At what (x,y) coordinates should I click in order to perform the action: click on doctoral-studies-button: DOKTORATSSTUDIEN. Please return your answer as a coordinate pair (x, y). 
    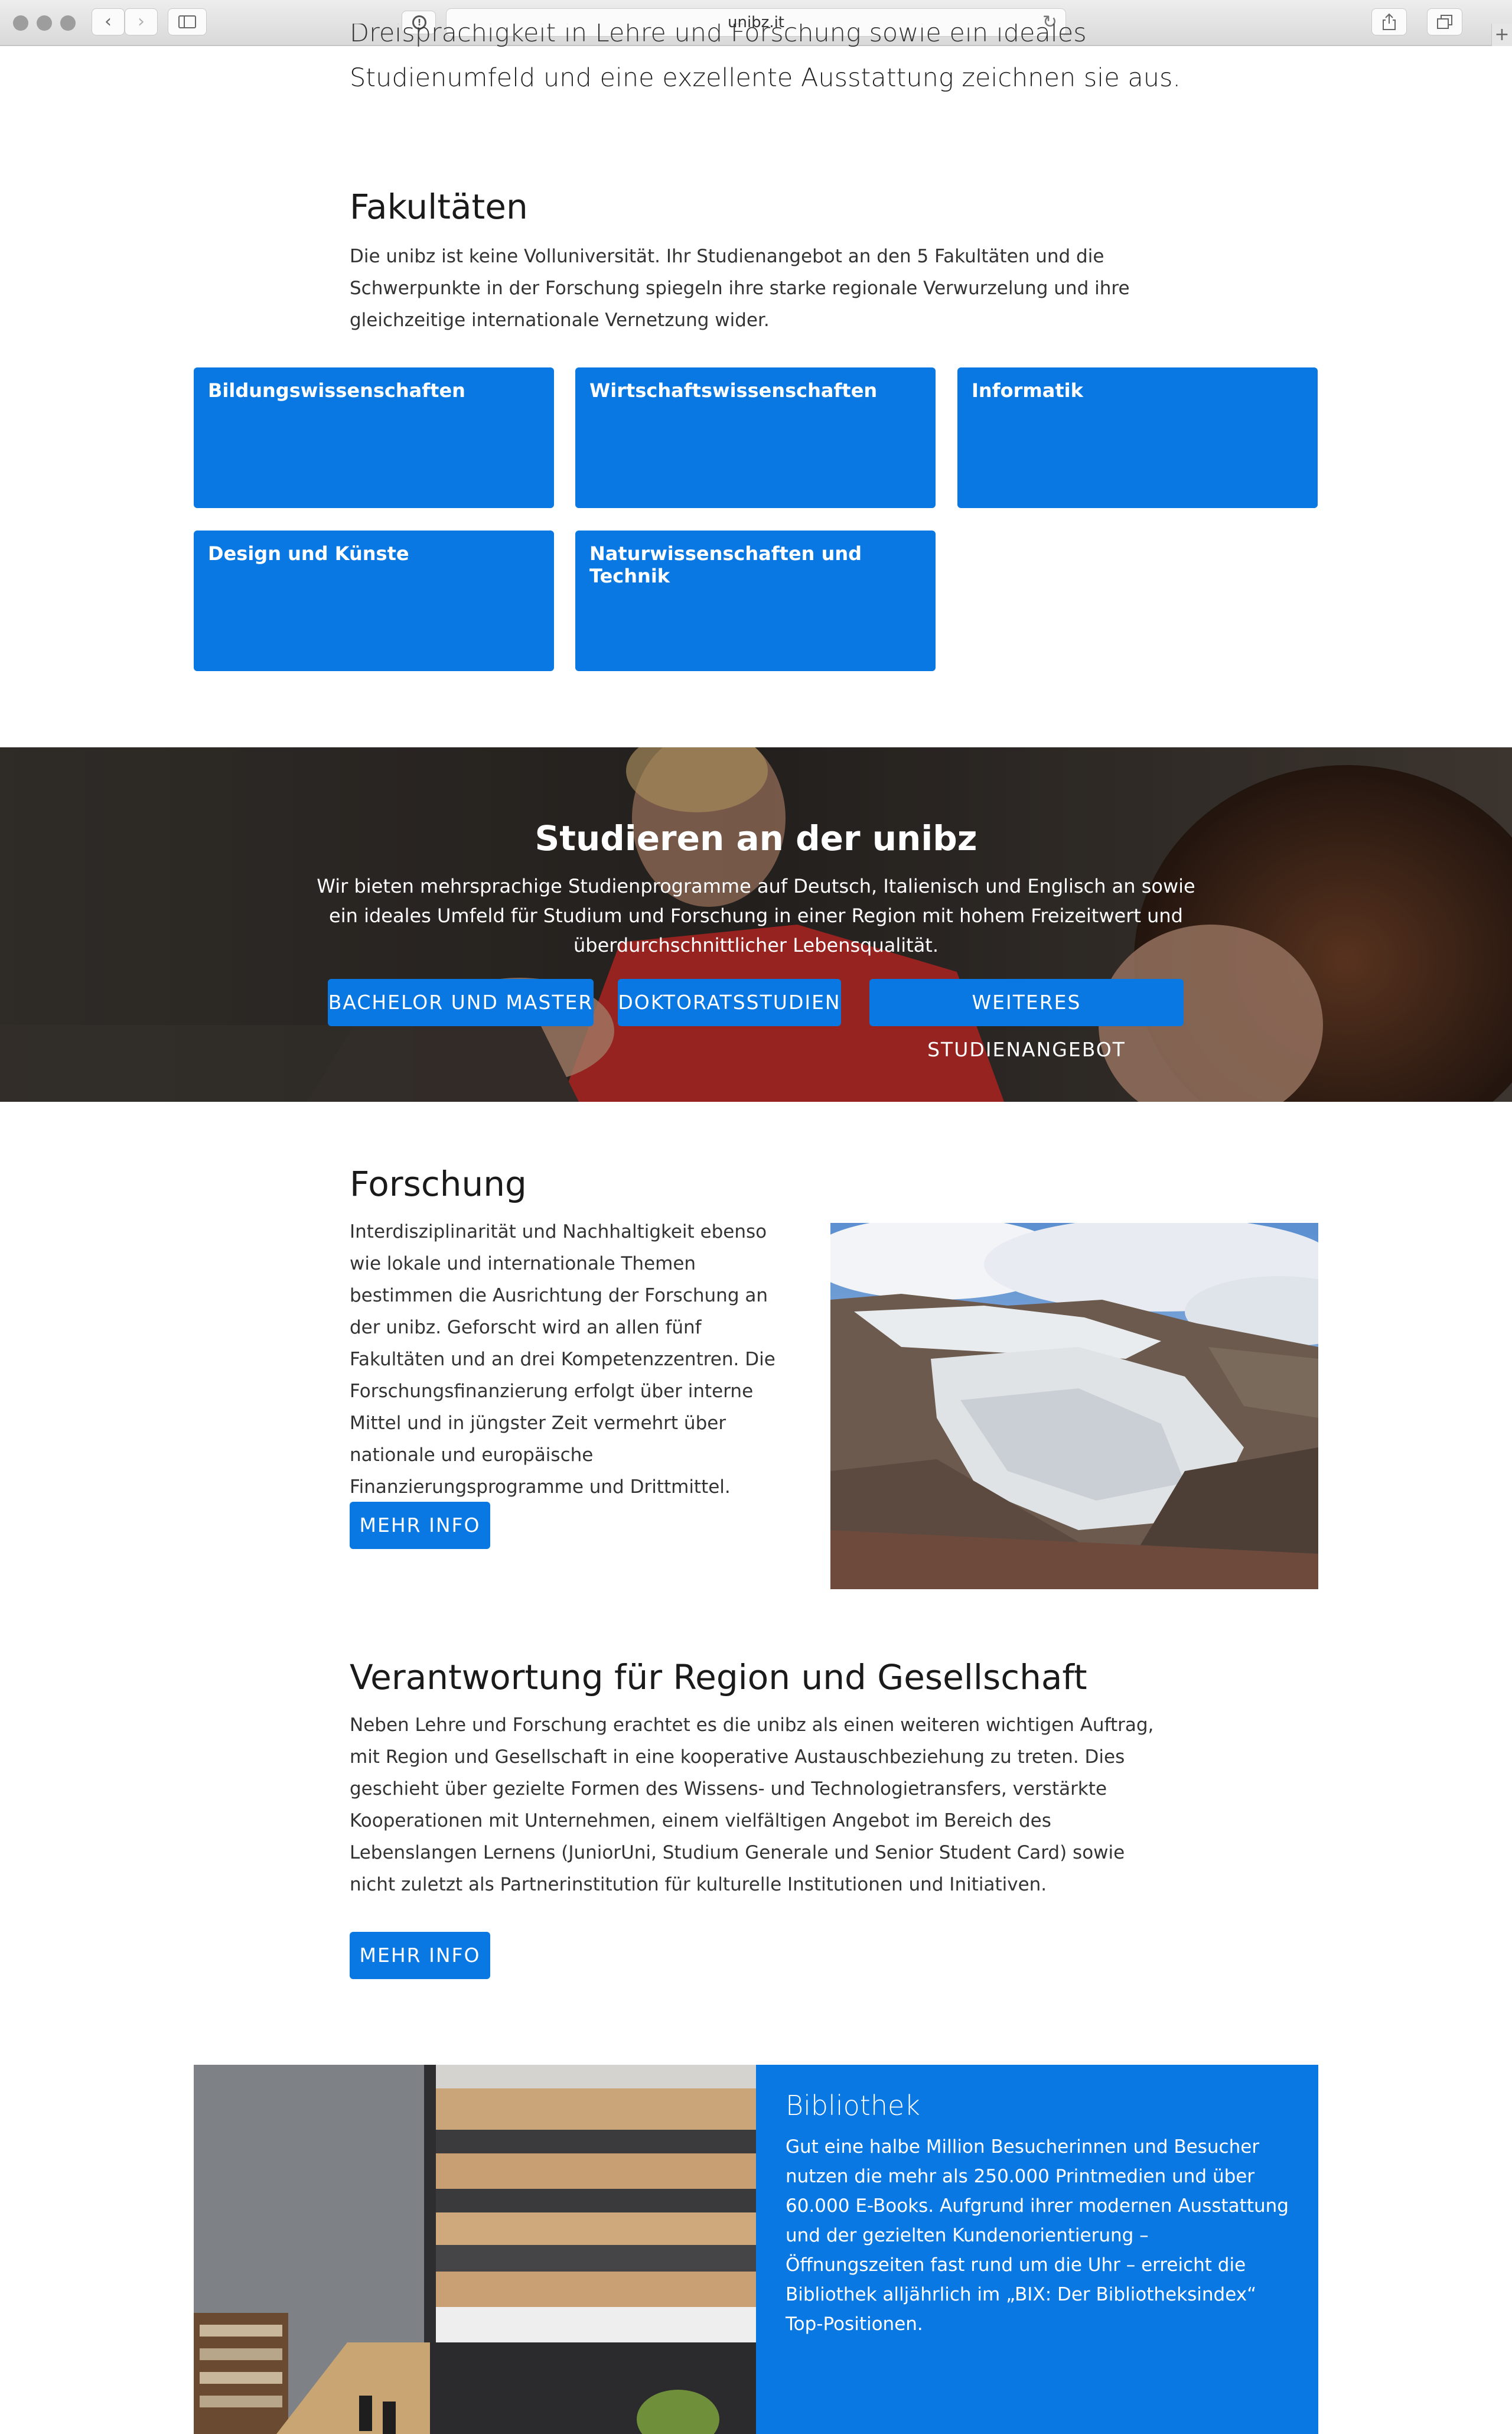
    Looking at the image, I should click on (729, 1002).